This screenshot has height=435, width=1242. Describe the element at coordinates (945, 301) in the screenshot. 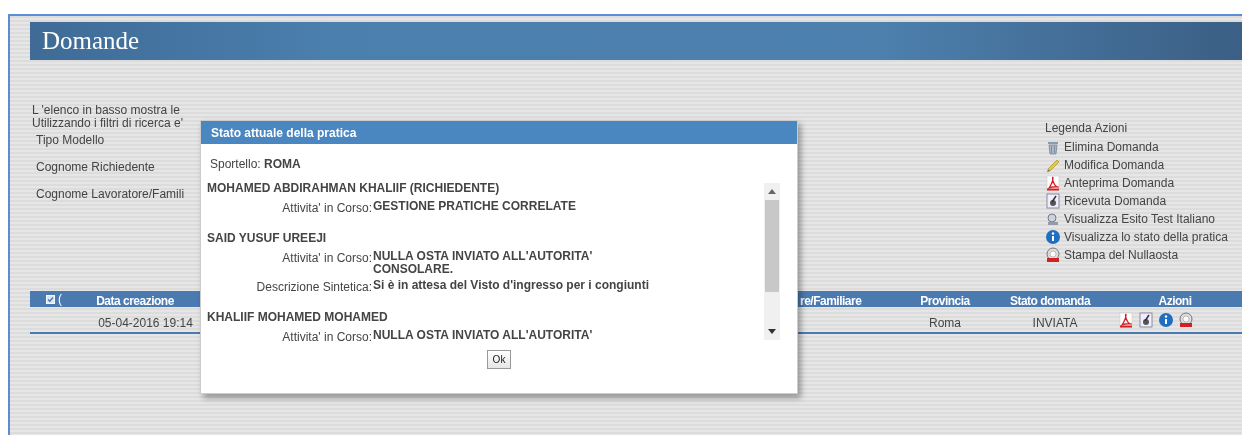

I see `column-header: Provincia` at that location.